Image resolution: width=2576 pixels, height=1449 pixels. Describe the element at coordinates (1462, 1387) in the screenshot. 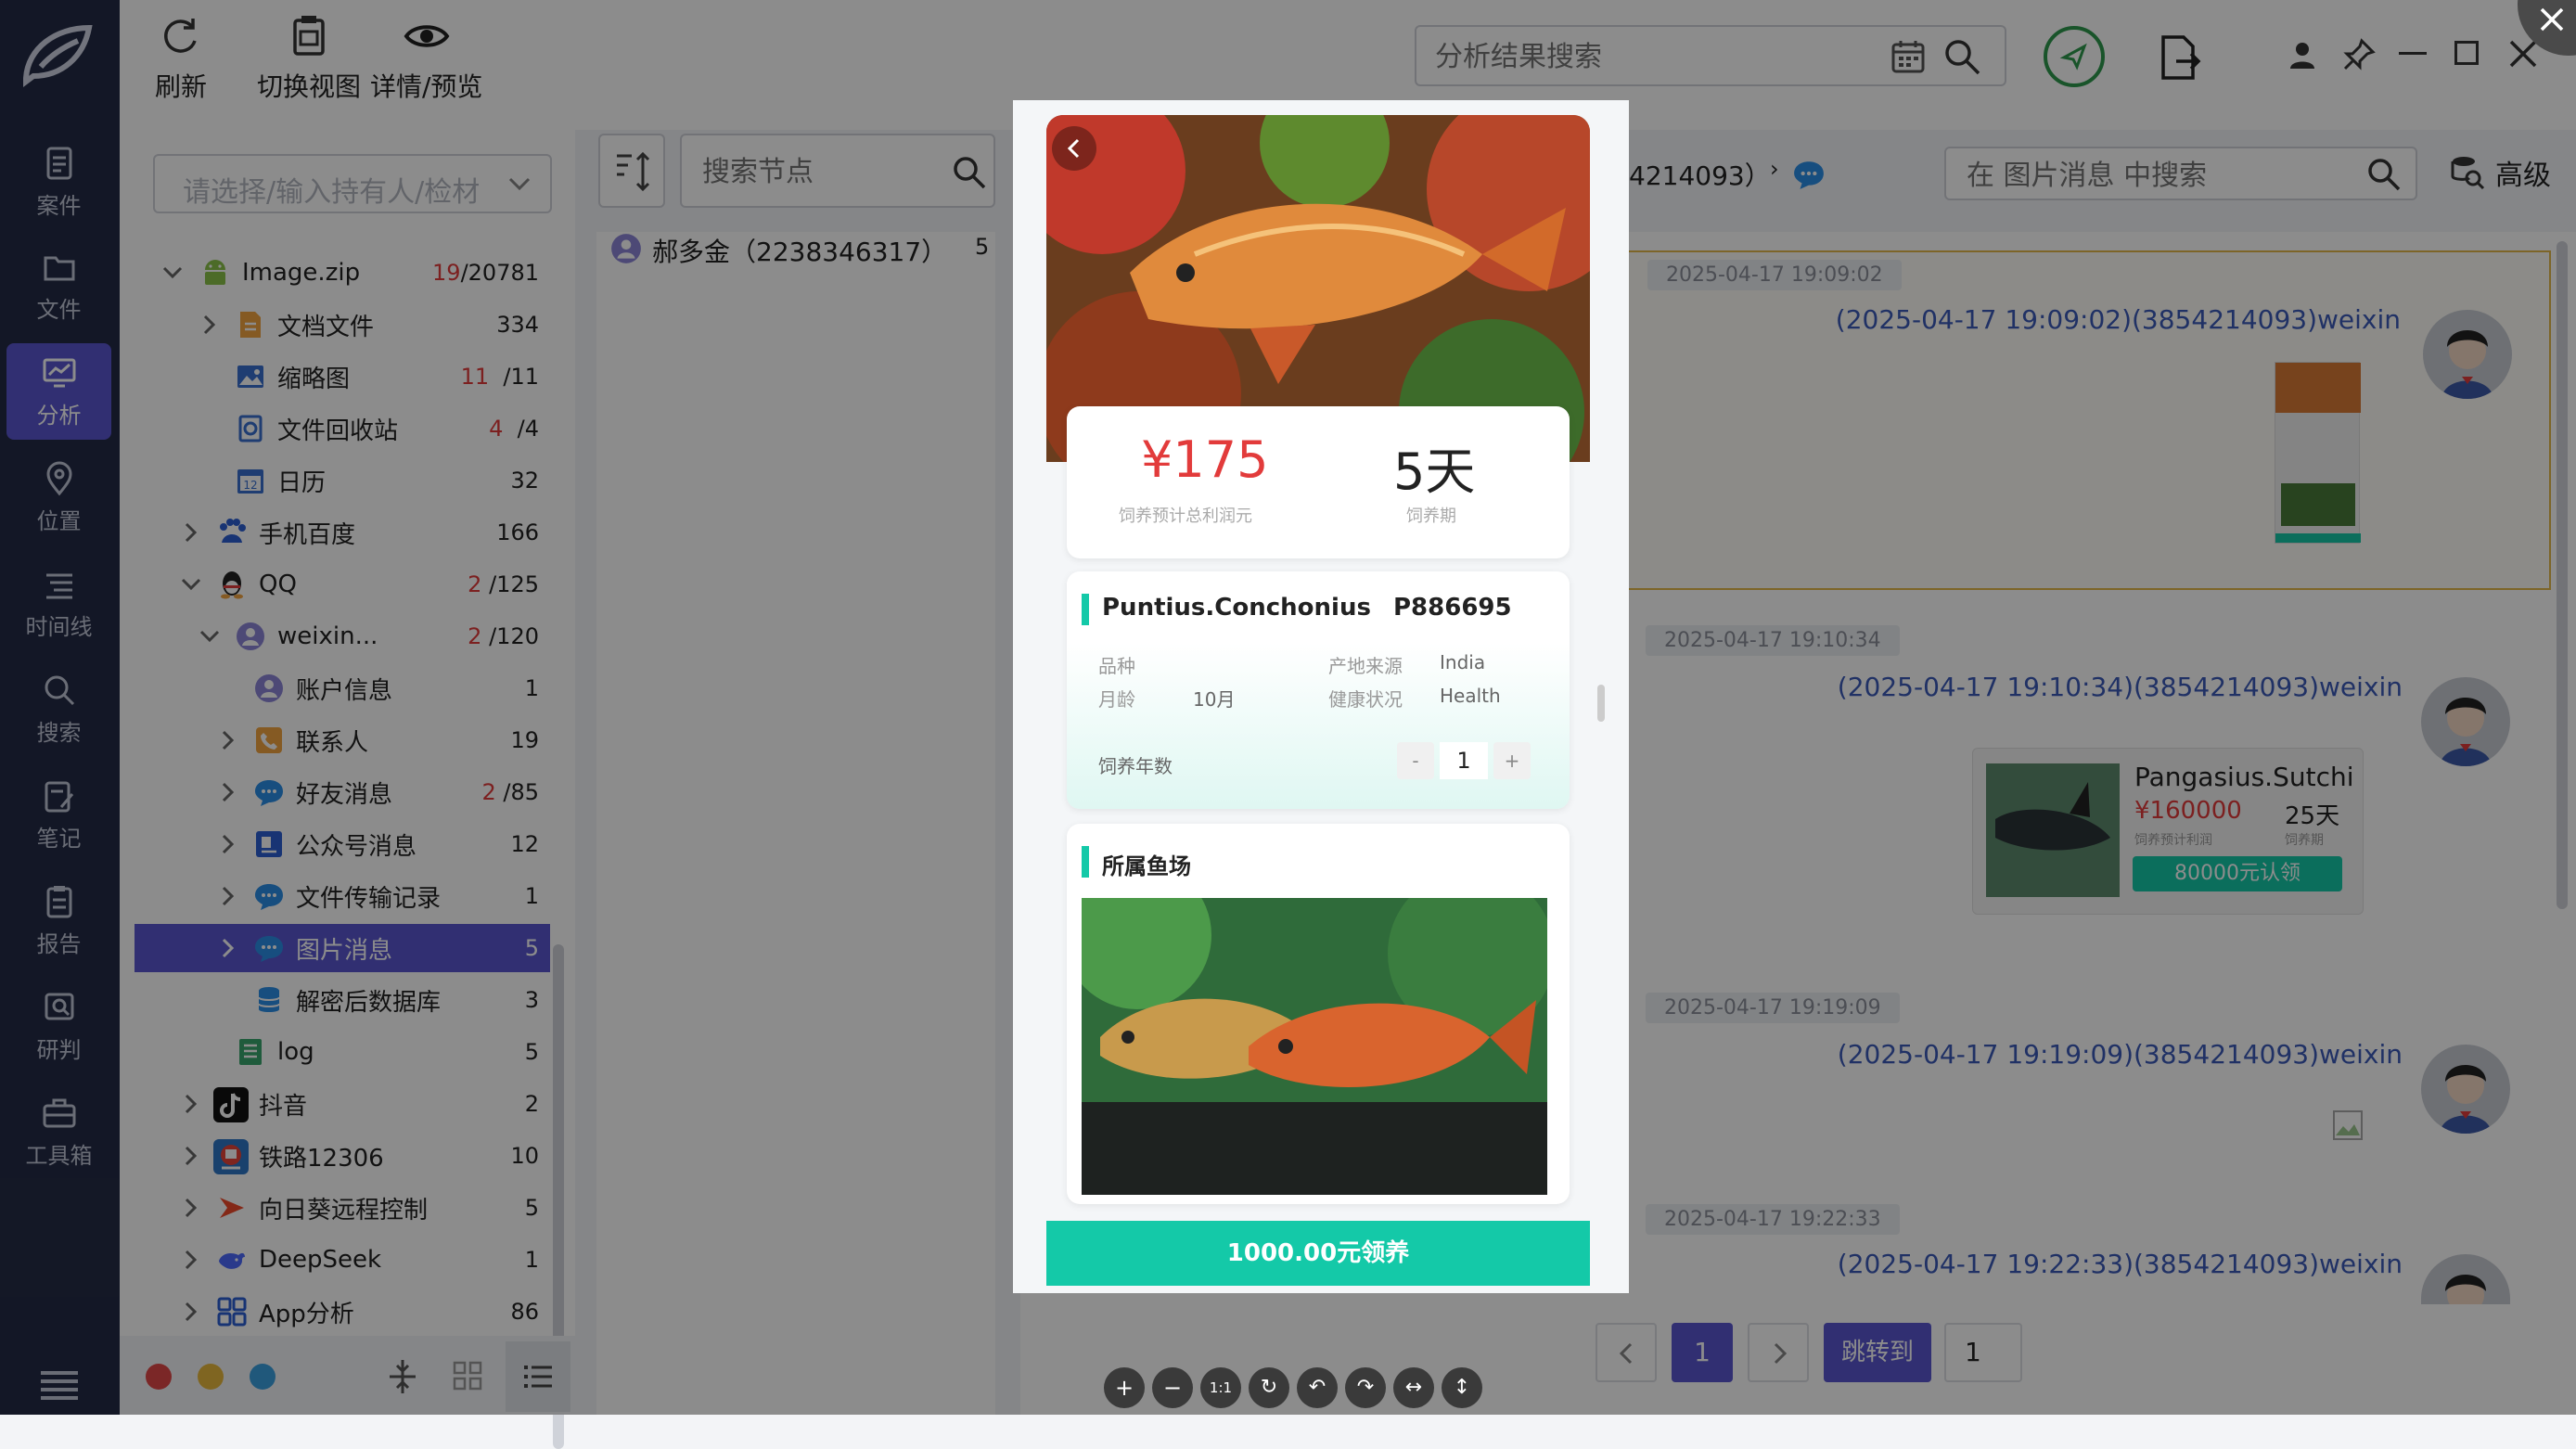

I see `flip-vertical-button: ↕` at that location.